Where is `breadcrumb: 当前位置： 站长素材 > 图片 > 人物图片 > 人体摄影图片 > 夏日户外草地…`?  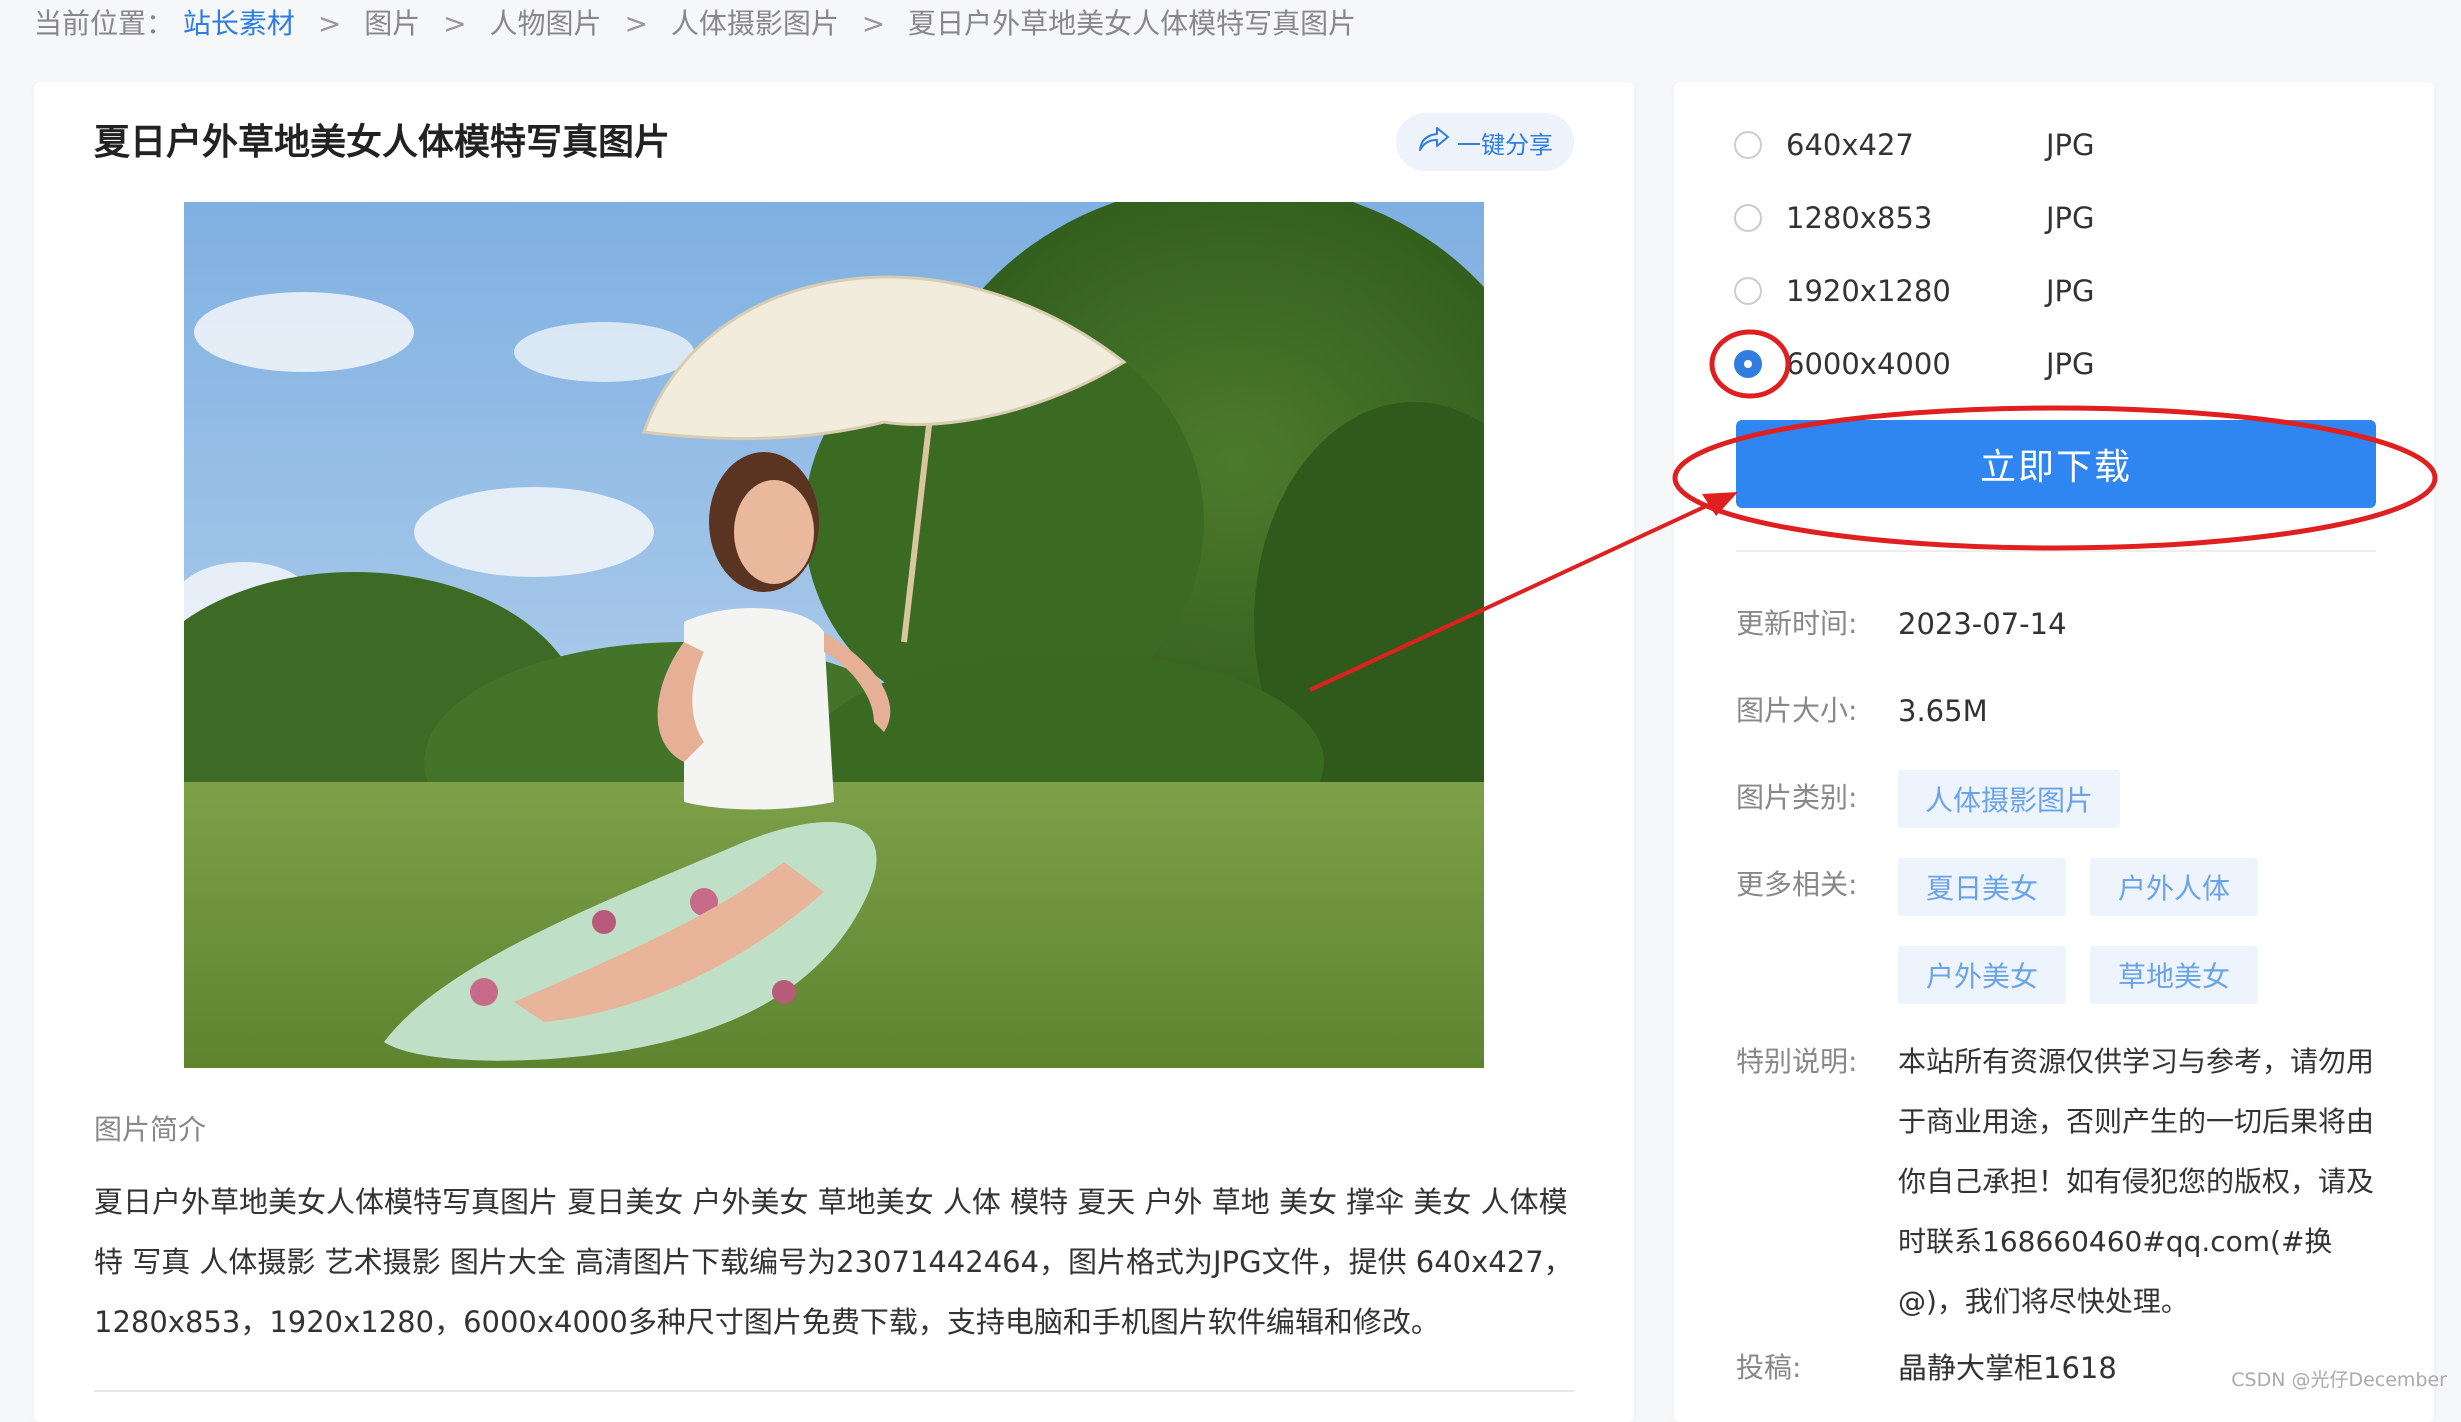 breadcrumb: 当前位置： 站长素材 > 图片 > 人物图片 > 人体摄影图片 > 夏日户外草地… is located at coordinates (695, 24).